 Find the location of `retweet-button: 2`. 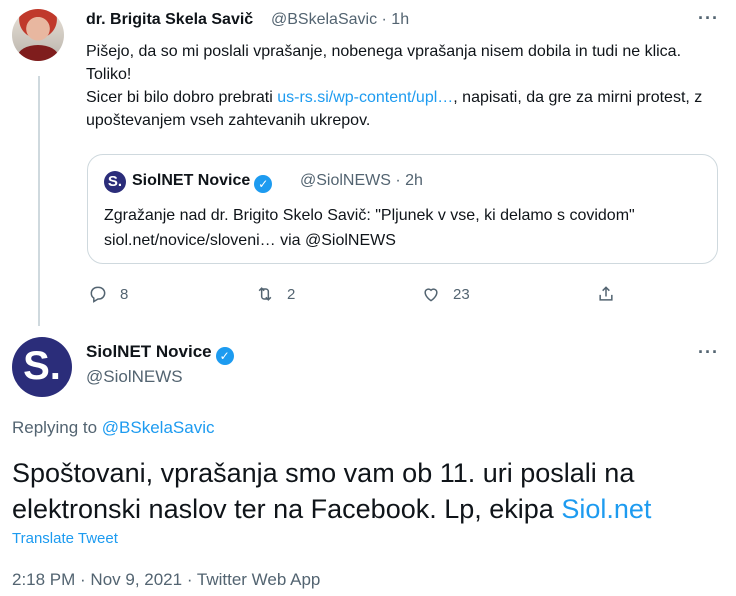

retweet-button: 2 is located at coordinates (275, 294).